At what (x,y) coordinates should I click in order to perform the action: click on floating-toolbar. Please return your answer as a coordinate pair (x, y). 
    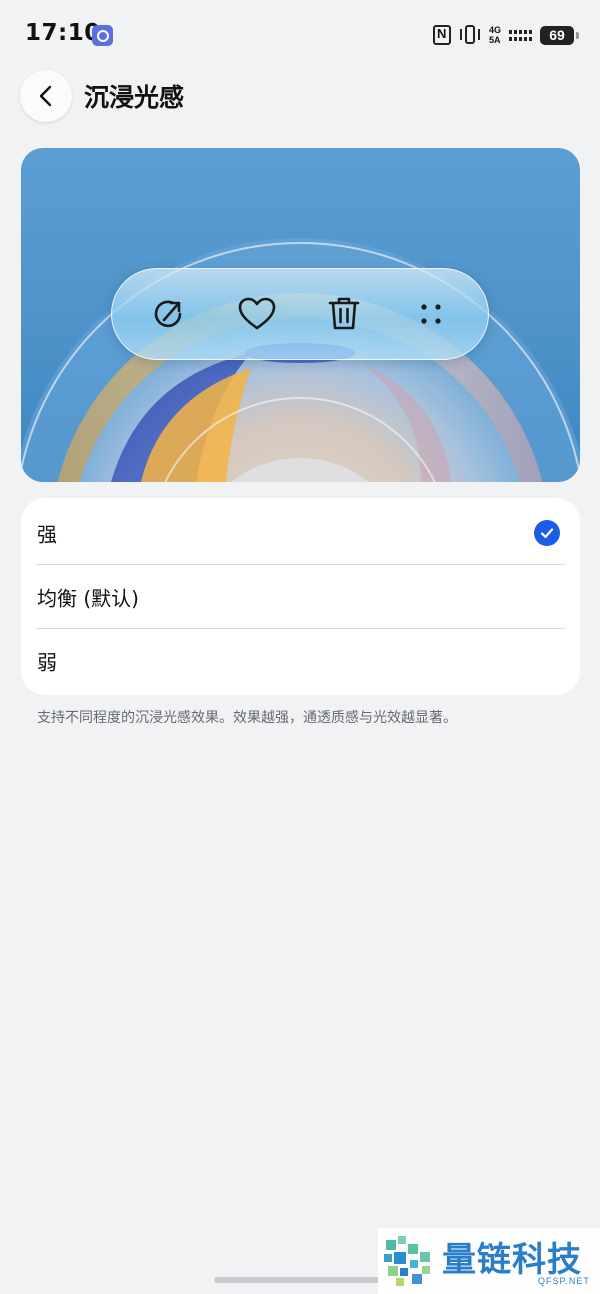
    Looking at the image, I should click on (300, 314).